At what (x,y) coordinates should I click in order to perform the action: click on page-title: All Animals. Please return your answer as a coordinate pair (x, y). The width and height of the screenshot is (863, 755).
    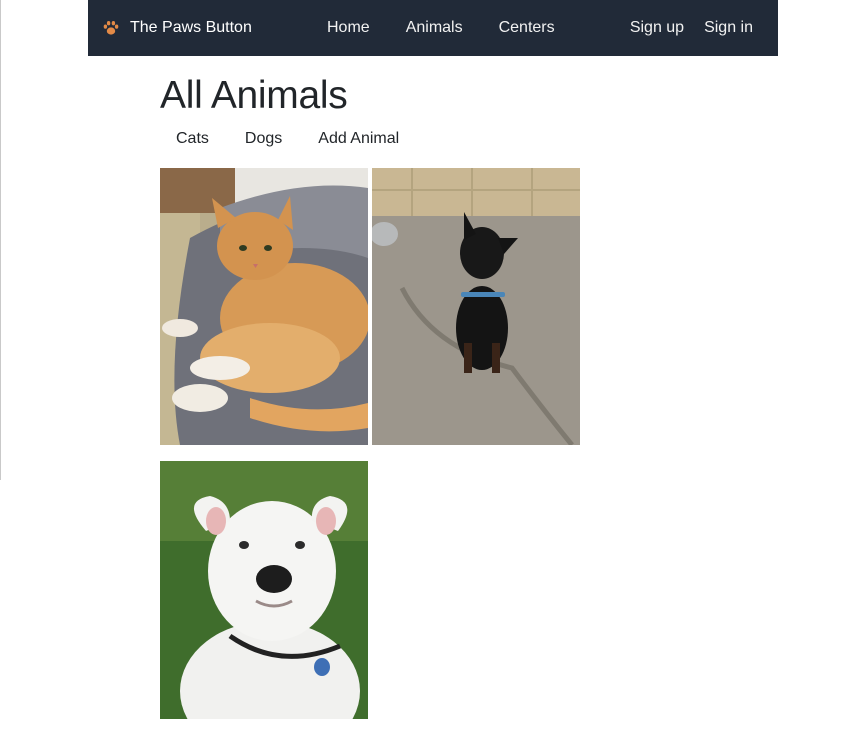
    Looking at the image, I should click on (254, 95).